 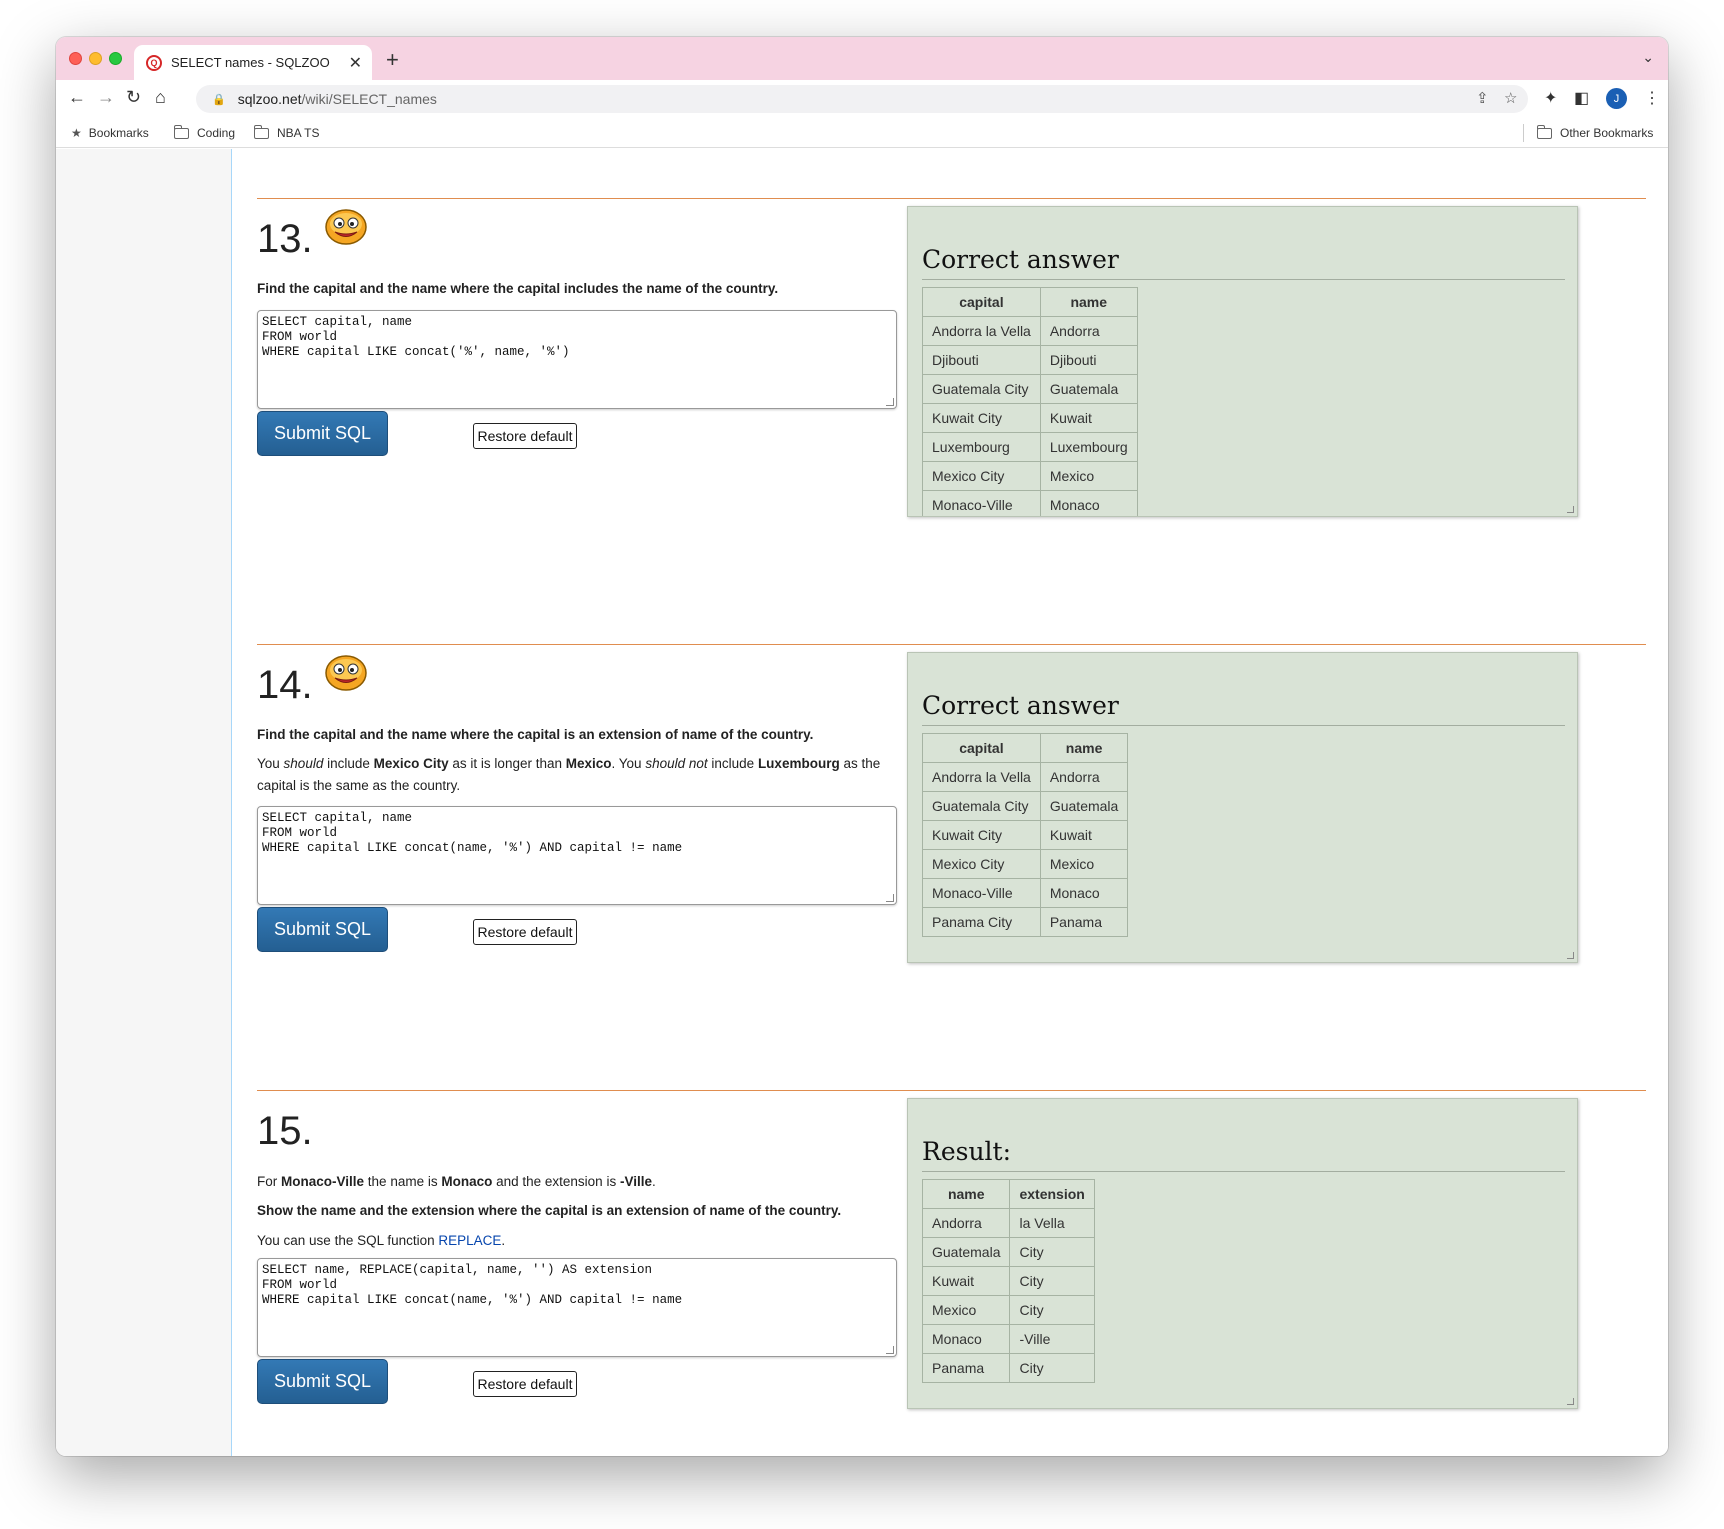 I want to click on table-row: Andorra la Vella Andorra, so click(x=1030, y=331).